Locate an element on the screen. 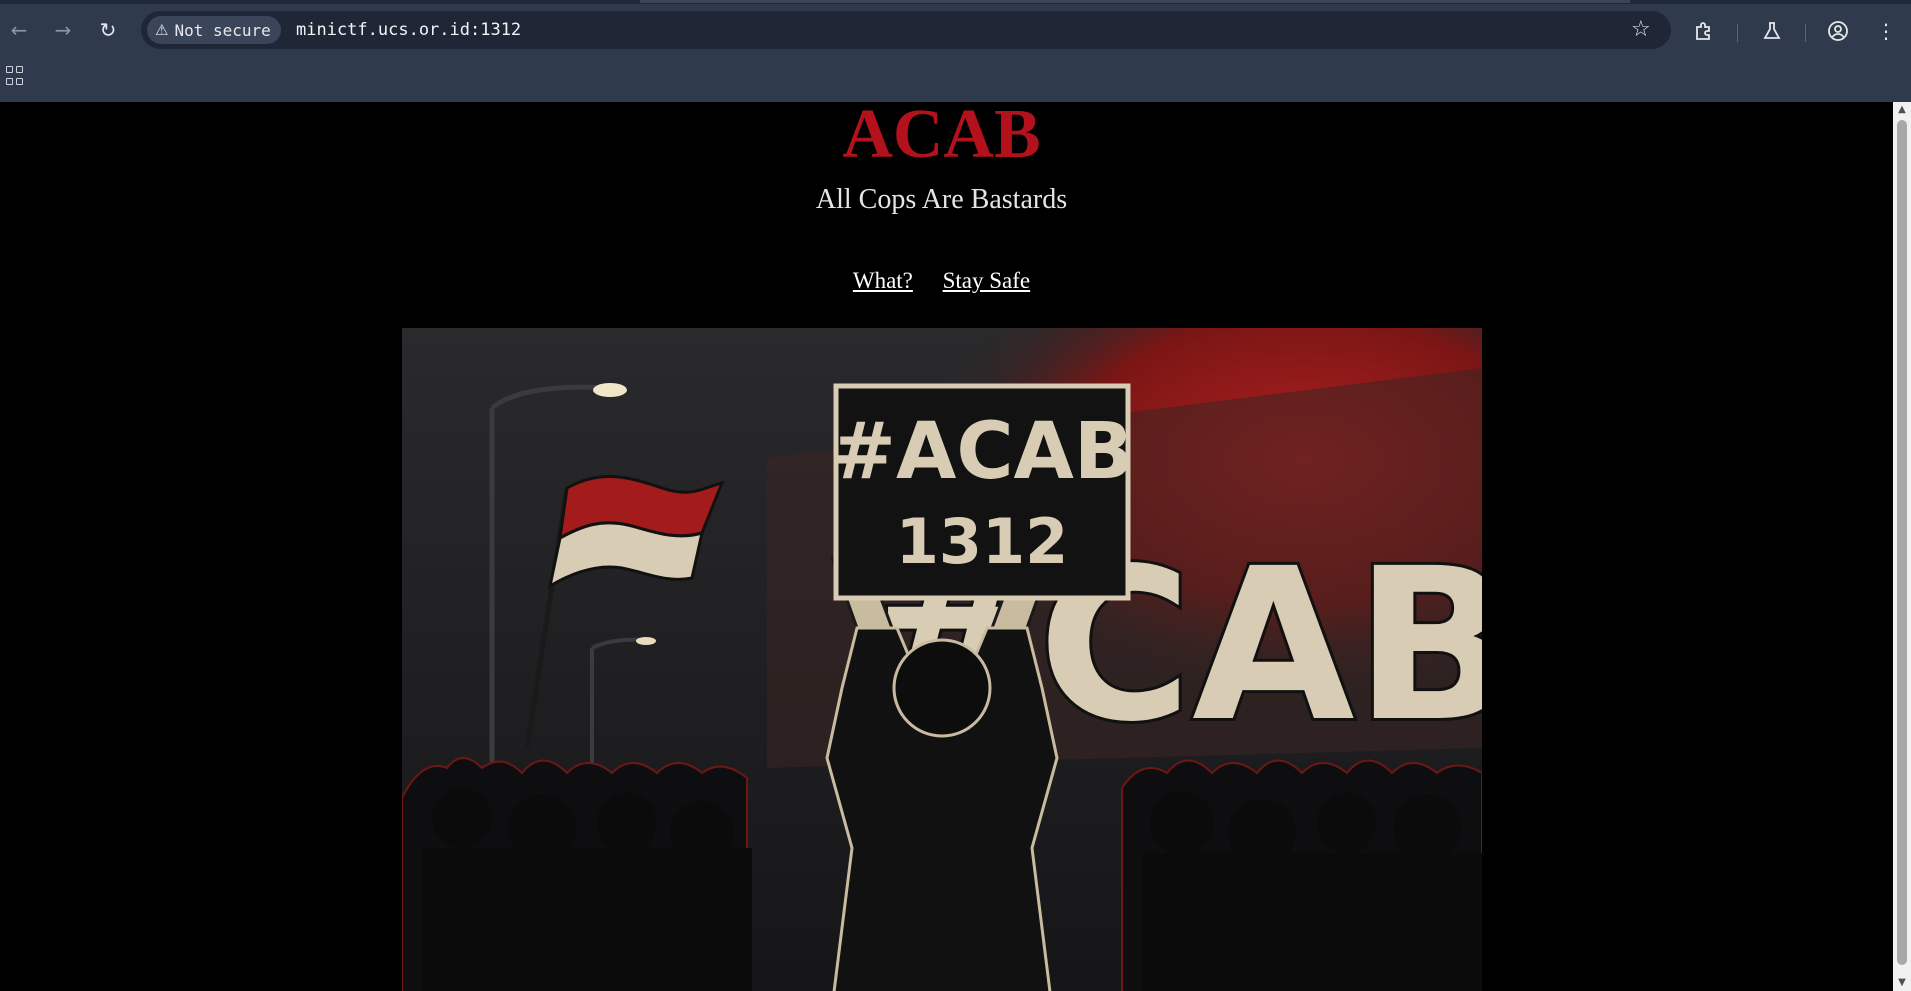  apps-grid-icon is located at coordinates (16, 76).